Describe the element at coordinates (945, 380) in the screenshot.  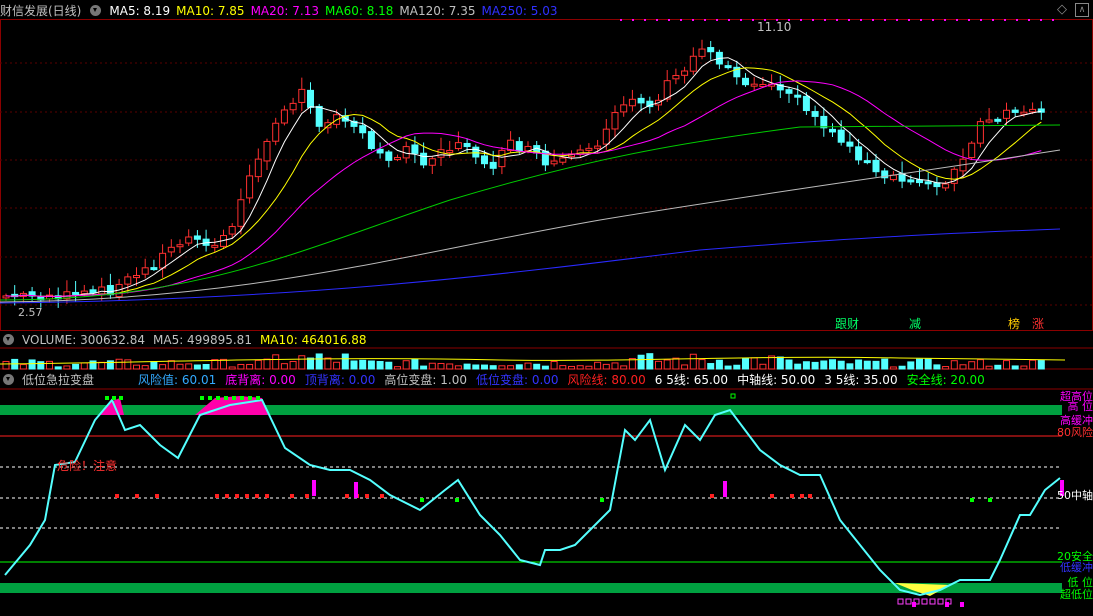
I see `indicator-legend-item: 安全线: 20.00` at that location.